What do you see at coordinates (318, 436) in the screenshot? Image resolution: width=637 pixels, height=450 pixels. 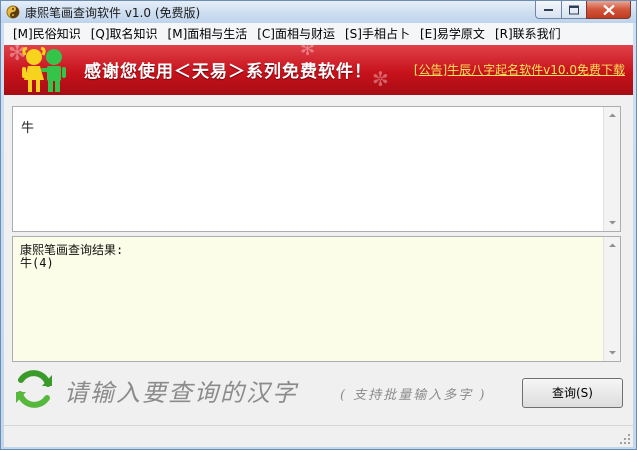 I see `status-bar` at bounding box center [318, 436].